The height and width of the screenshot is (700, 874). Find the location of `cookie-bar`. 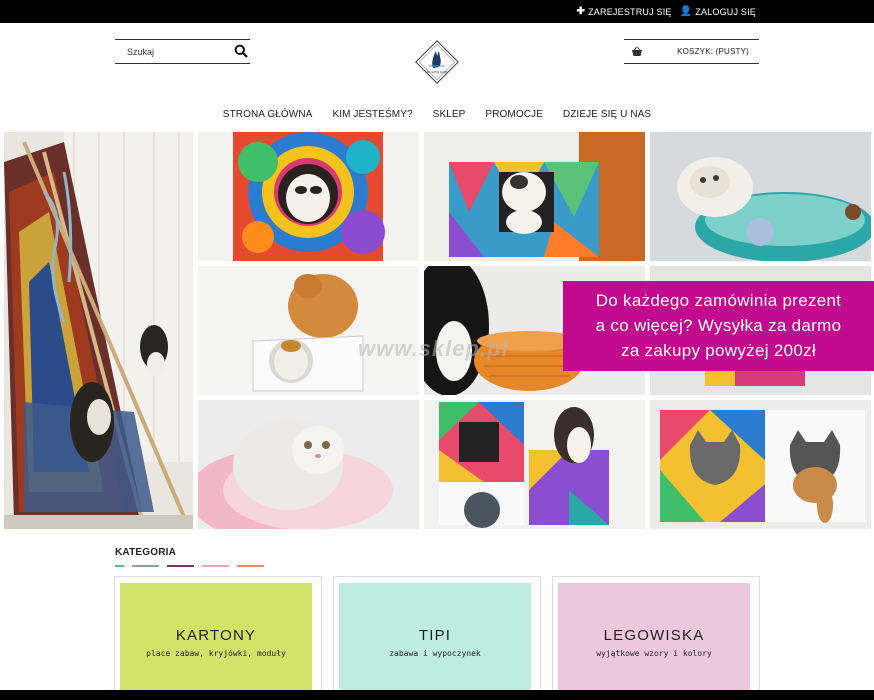

cookie-bar is located at coordinates (437, 695).